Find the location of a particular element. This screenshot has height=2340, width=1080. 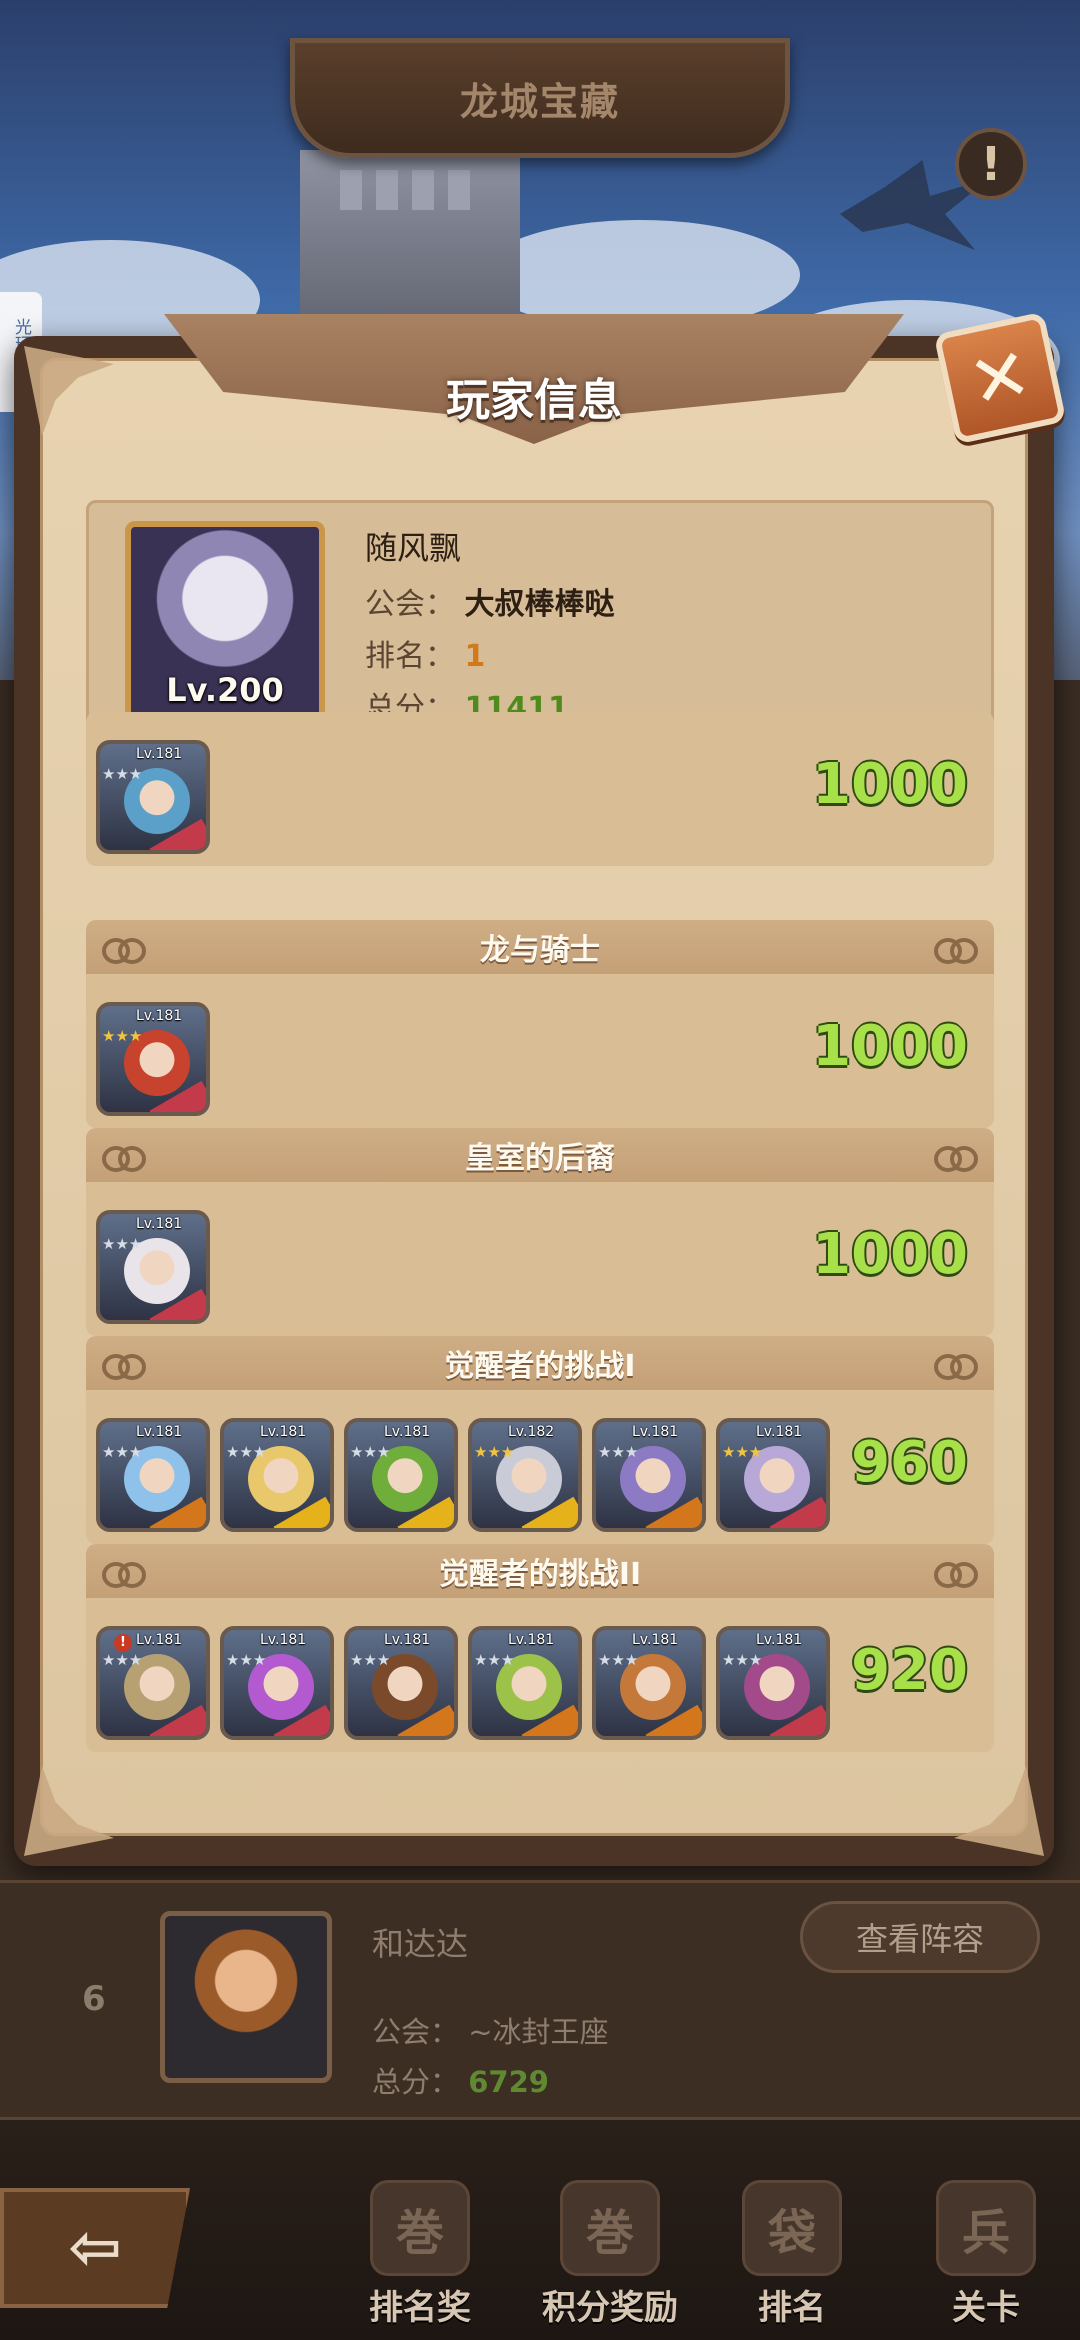

nav-ranking: 袋 排名 is located at coordinates (792, 2255).